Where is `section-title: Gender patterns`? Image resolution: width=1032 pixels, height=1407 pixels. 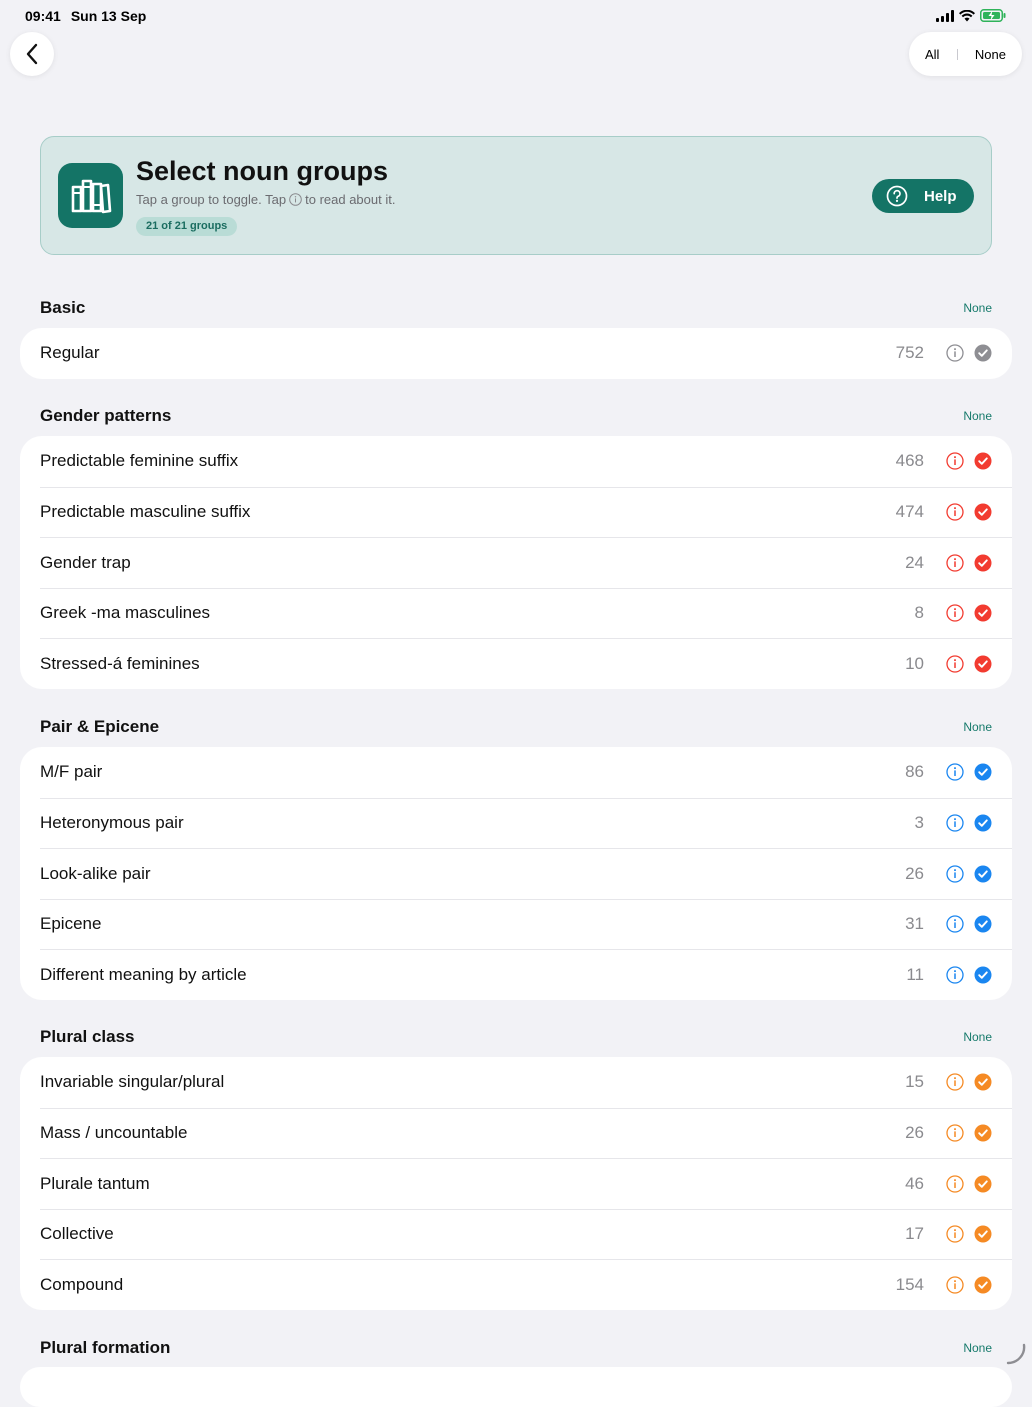 section-title: Gender patterns is located at coordinates (105, 416).